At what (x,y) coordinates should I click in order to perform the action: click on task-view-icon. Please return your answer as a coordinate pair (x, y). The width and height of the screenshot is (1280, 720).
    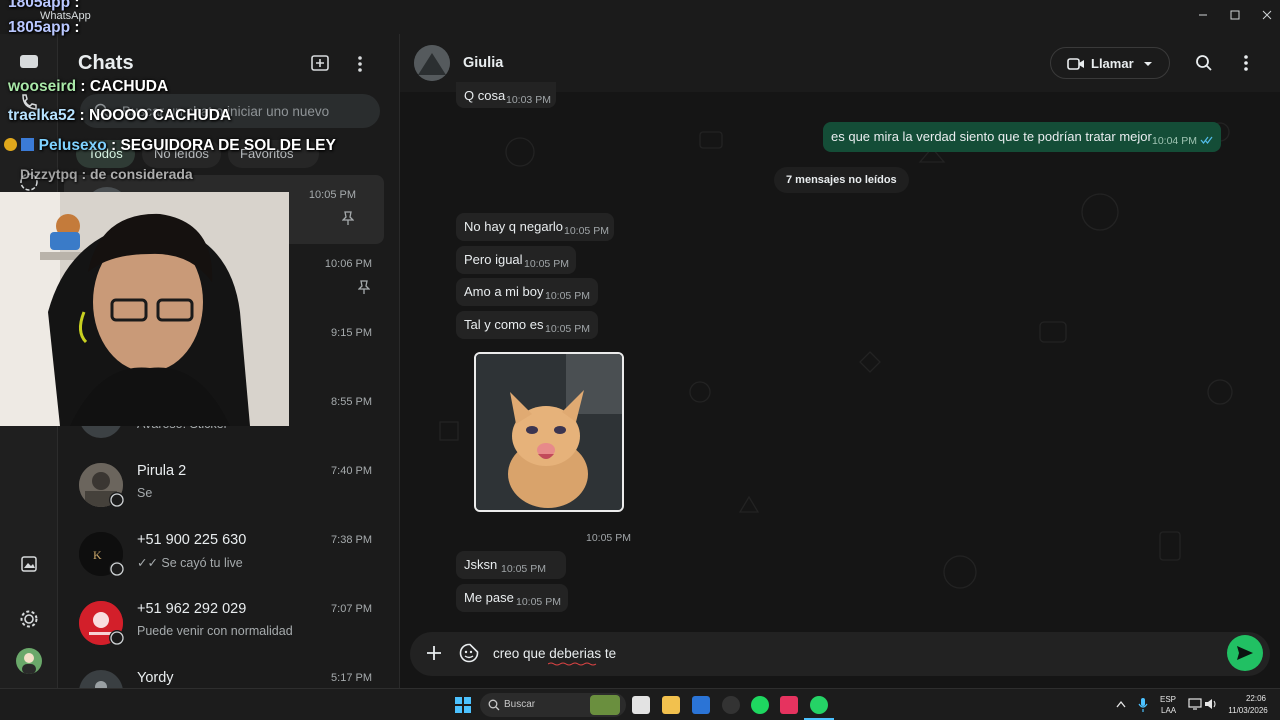
    Looking at the image, I should click on (641, 705).